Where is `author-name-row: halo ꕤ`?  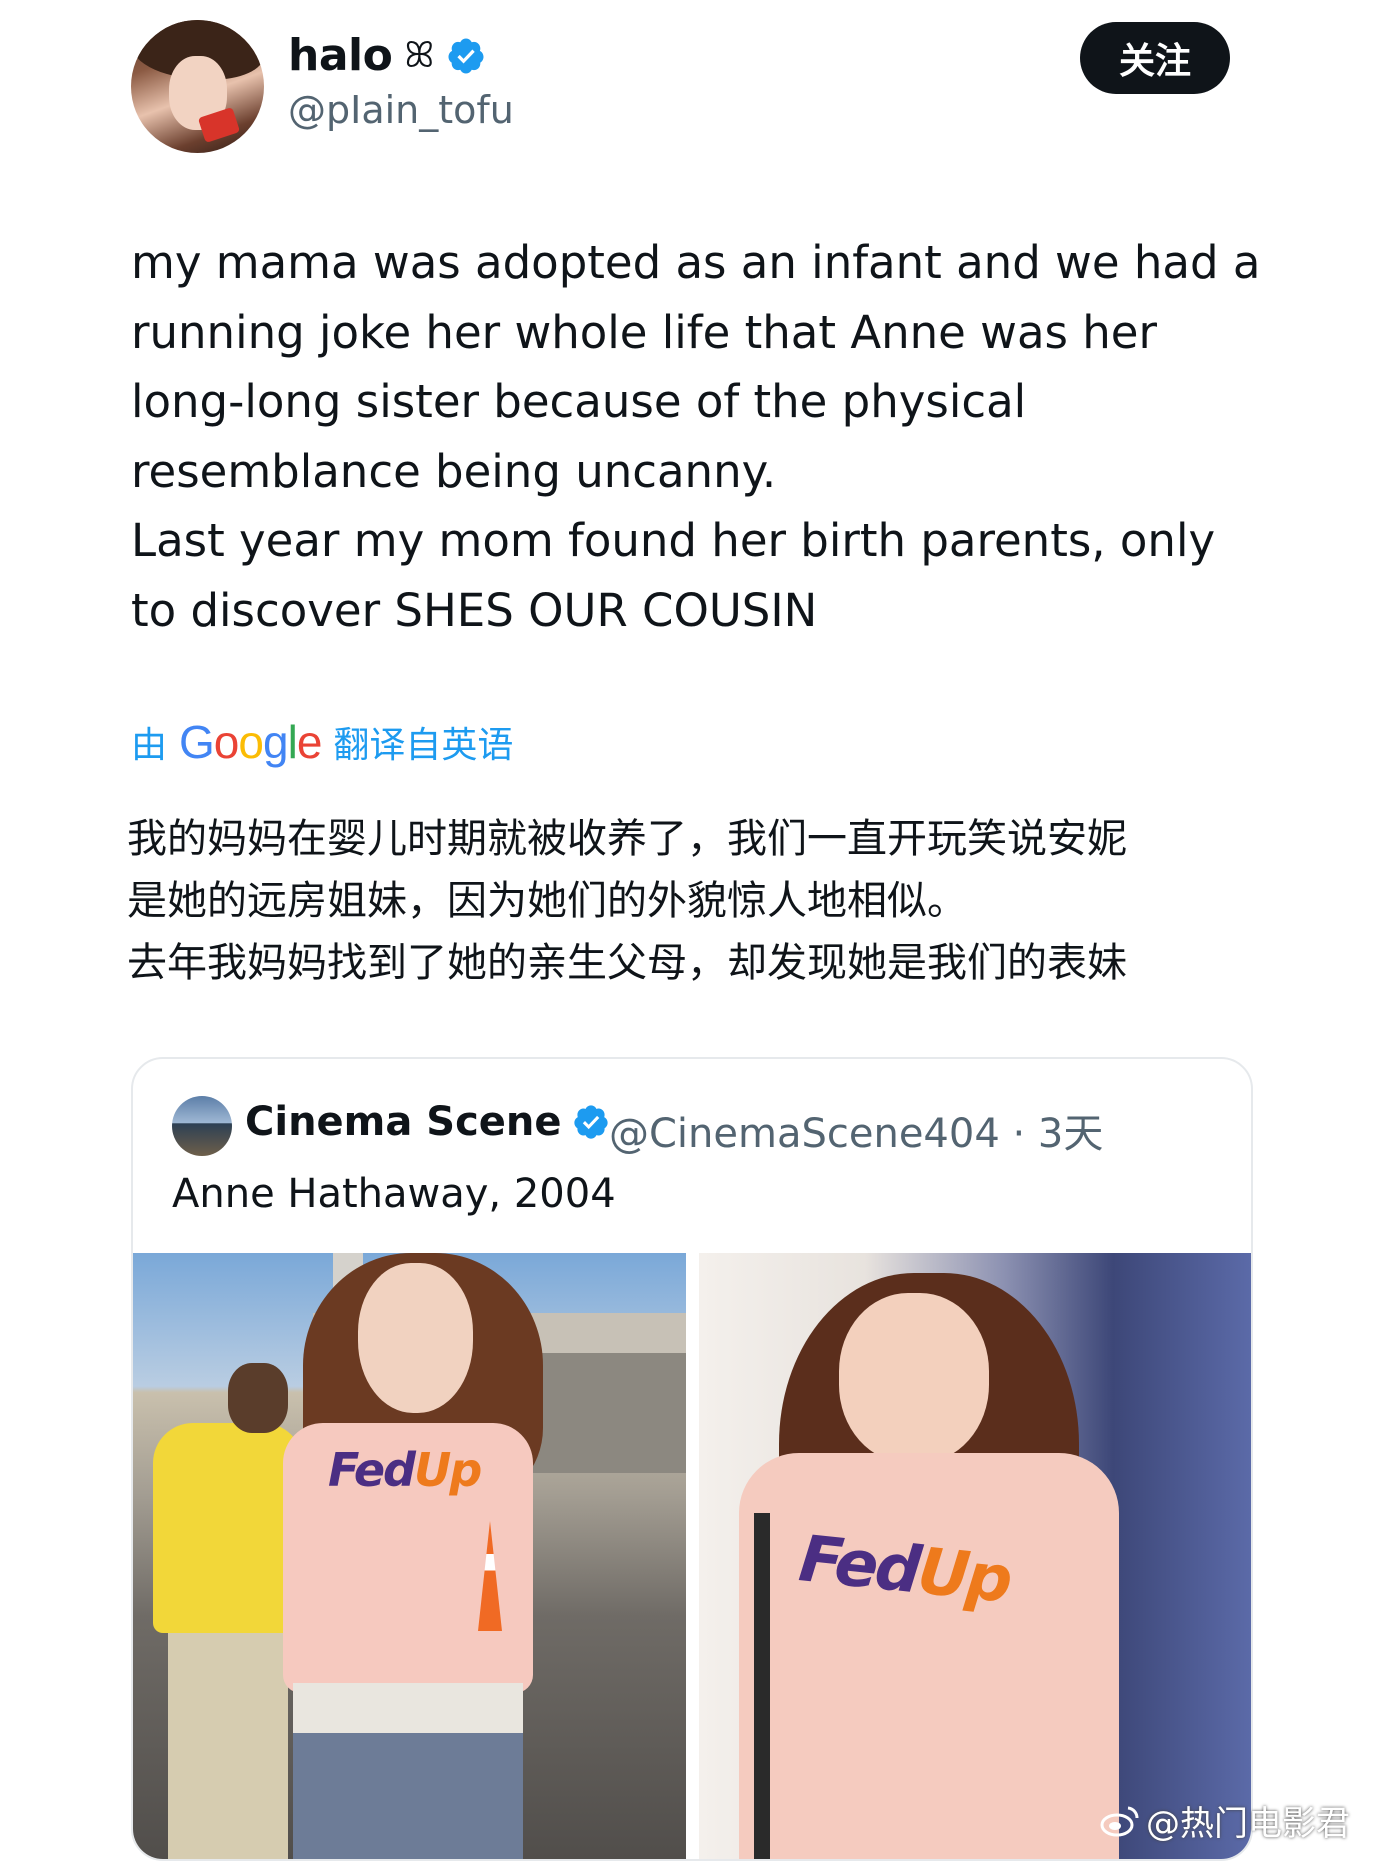
author-name-row: halo ꕤ is located at coordinates (387, 55).